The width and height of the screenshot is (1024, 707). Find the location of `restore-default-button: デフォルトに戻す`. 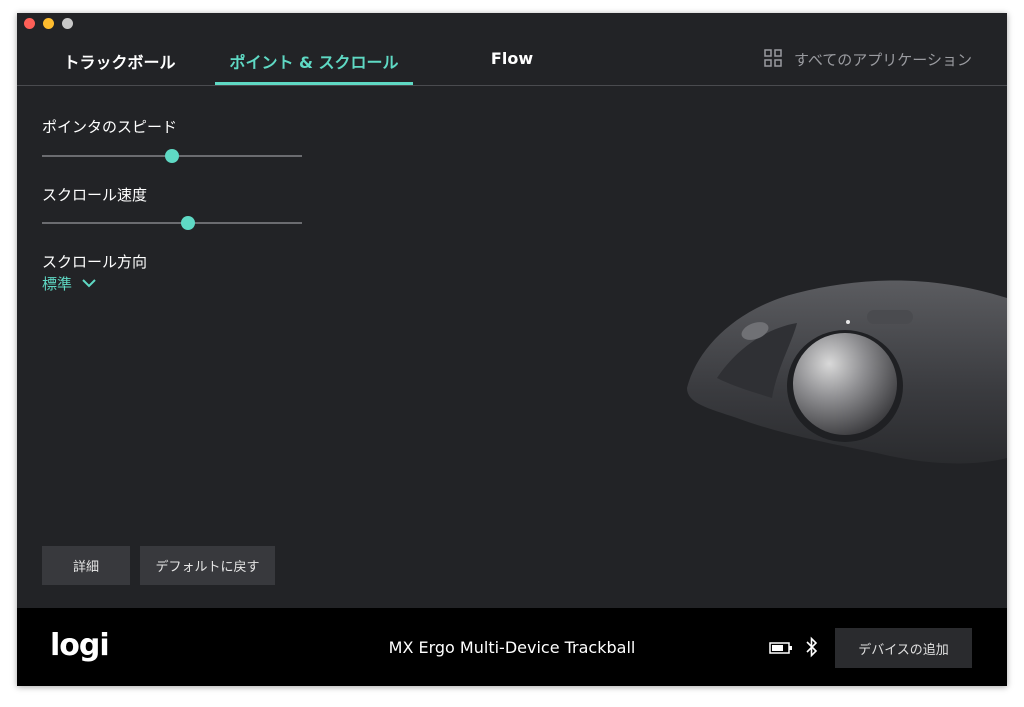

restore-default-button: デフォルトに戻す is located at coordinates (207, 565).